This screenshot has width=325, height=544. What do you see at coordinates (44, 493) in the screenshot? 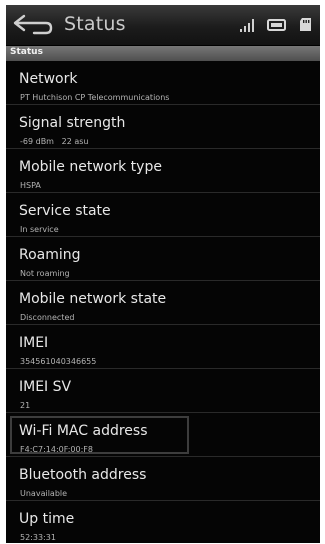
I see `item-value: Unavailable` at bounding box center [44, 493].